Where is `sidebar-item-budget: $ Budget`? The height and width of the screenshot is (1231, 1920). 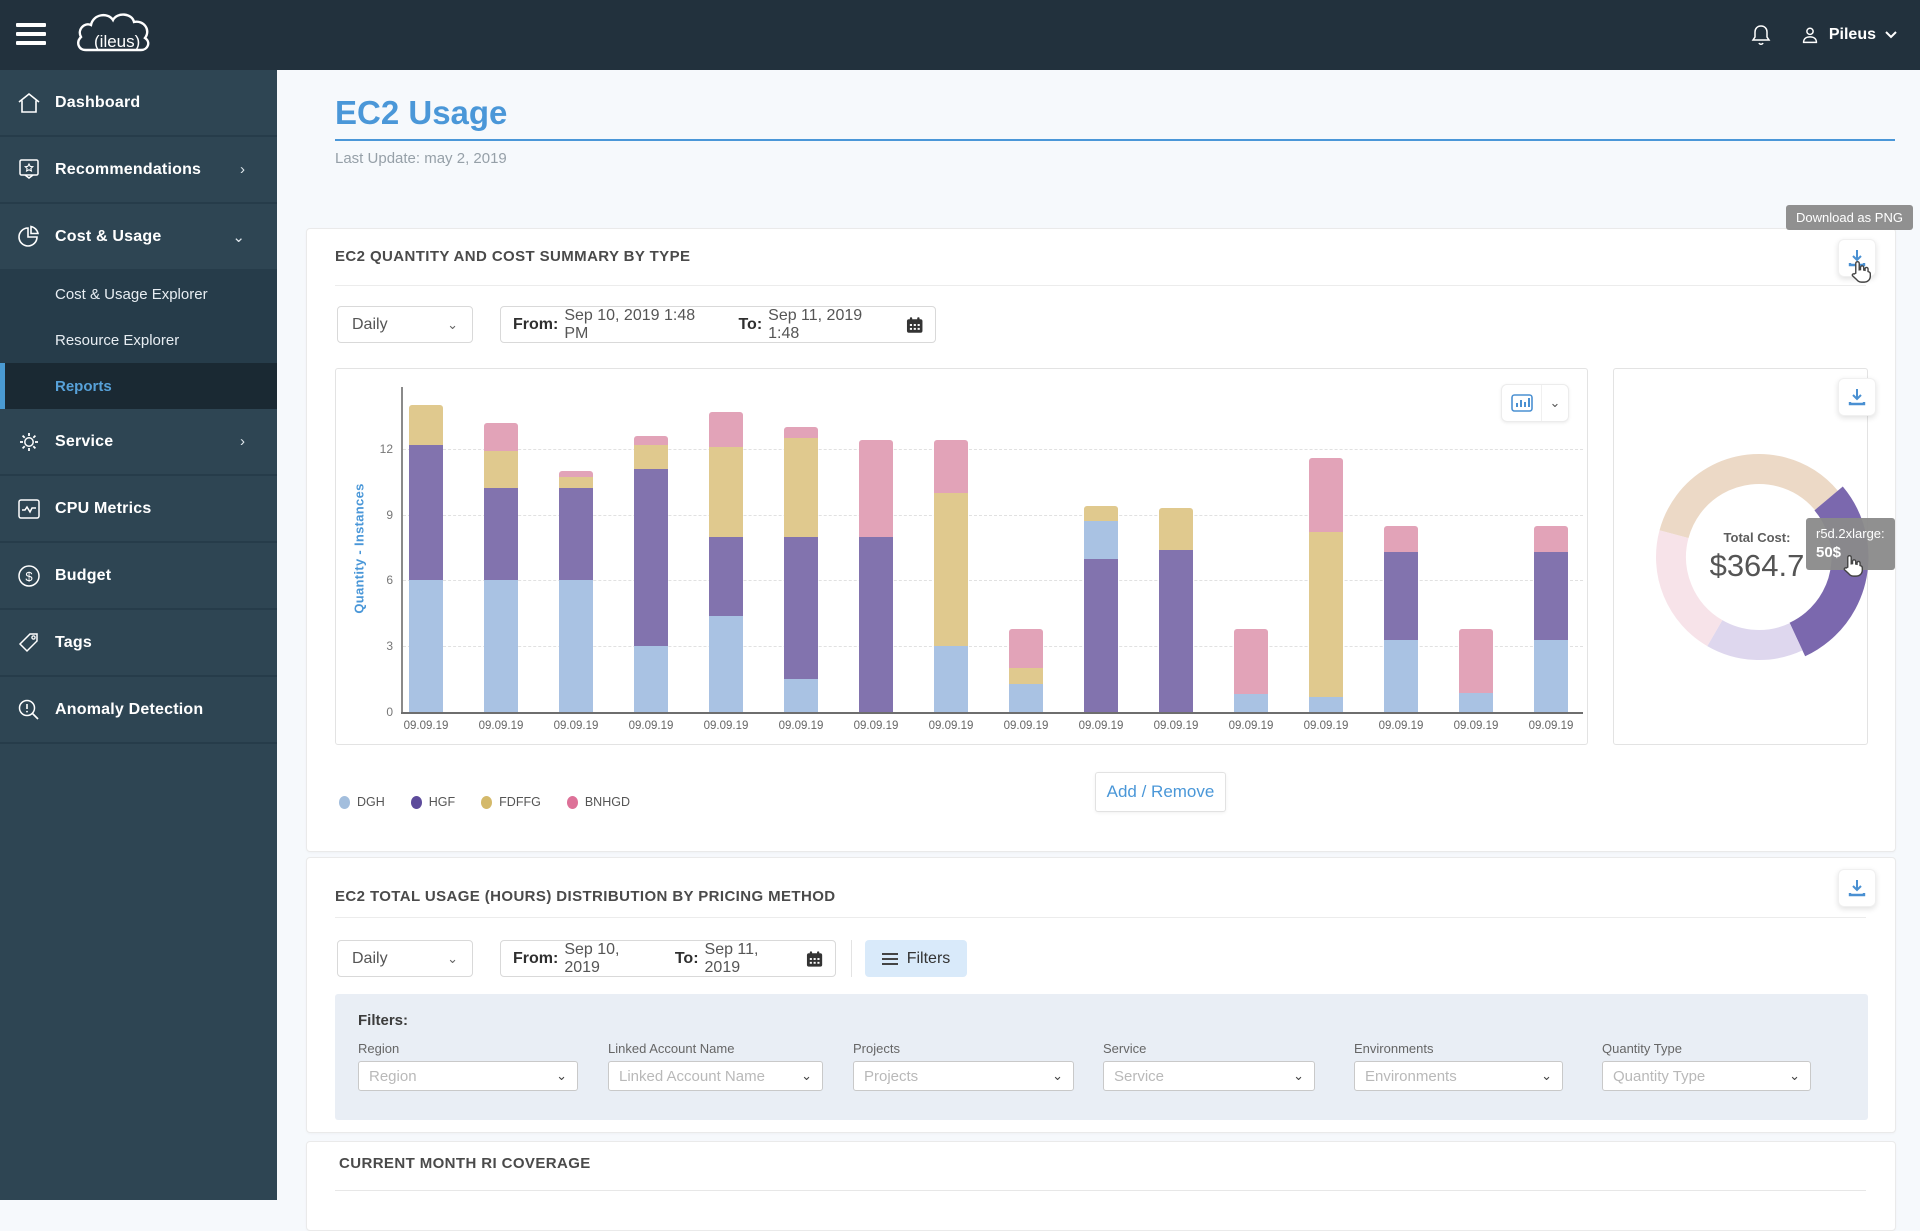 sidebar-item-budget: $ Budget is located at coordinates (138, 576).